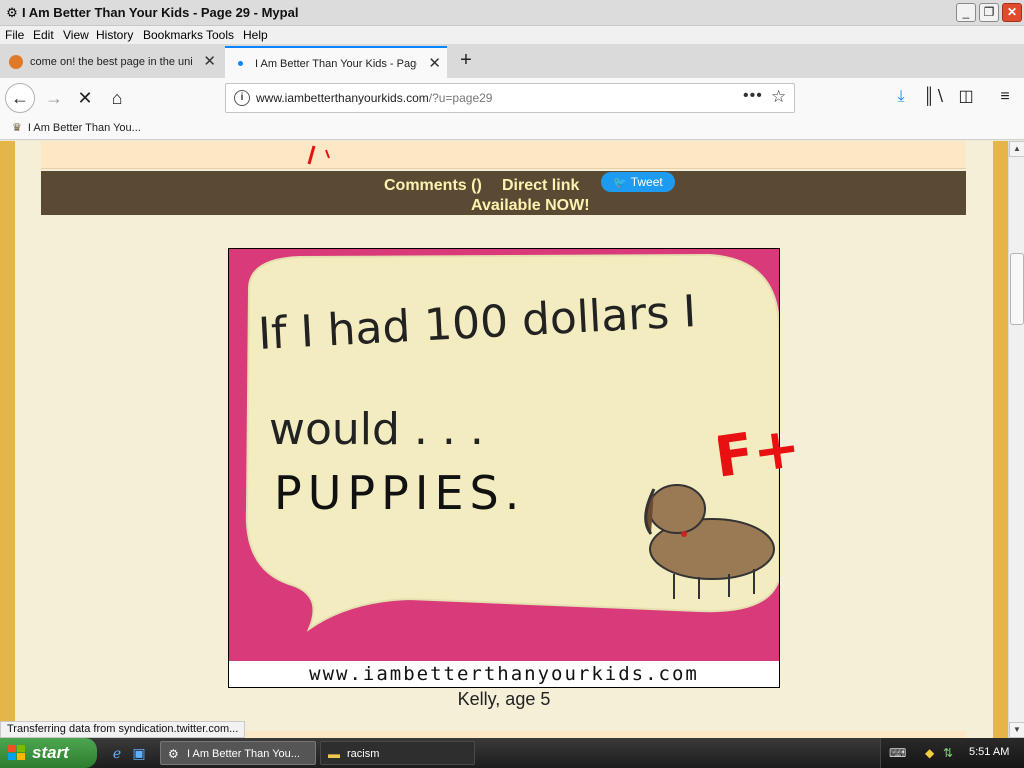 Image resolution: width=1024 pixels, height=768 pixels. I want to click on tweet-label: Tweet, so click(646, 182).